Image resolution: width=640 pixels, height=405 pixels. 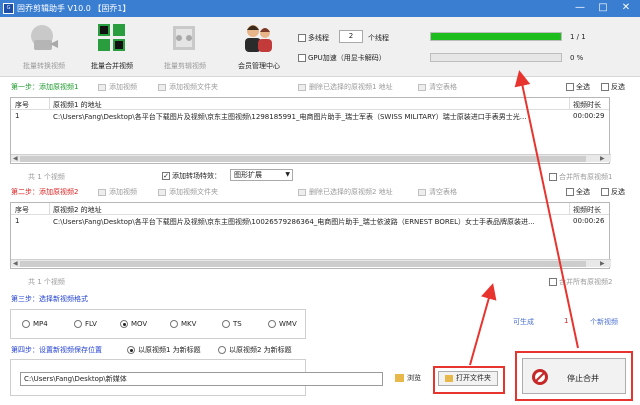 What do you see at coordinates (546, 209) in the screenshot?
I see `arrow-to-progress` at bounding box center [546, 209].